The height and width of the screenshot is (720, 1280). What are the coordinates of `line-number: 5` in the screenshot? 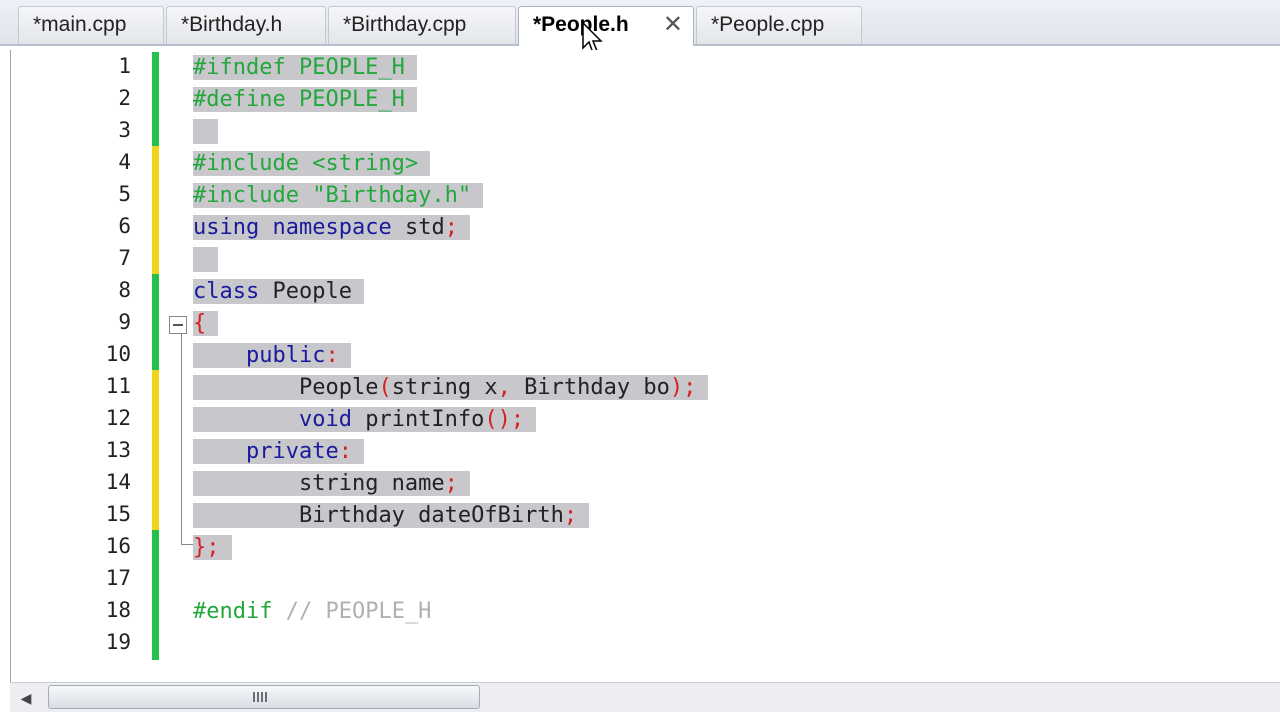 It's located at (124, 194).